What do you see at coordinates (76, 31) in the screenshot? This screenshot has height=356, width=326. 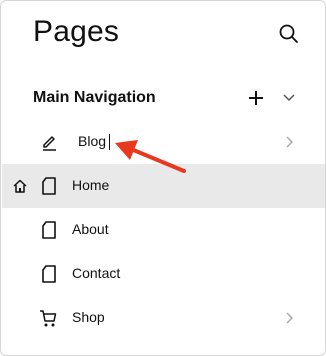 I see `page-title: Pages` at bounding box center [76, 31].